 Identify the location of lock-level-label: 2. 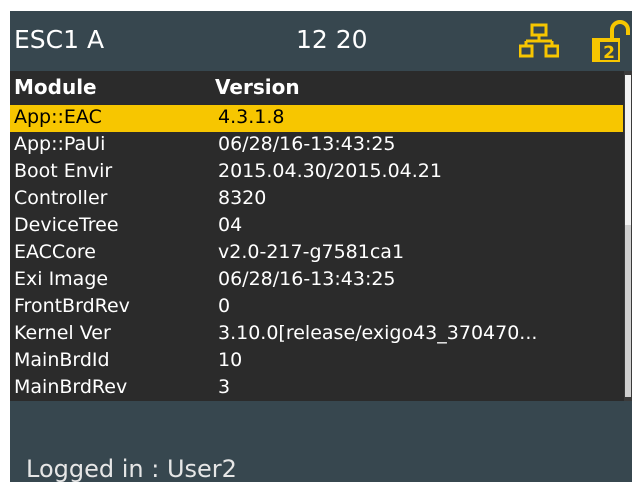
(609, 53).